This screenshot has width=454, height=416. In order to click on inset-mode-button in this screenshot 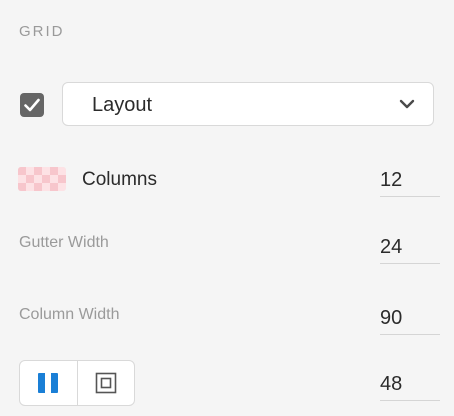, I will do `click(105, 383)`.